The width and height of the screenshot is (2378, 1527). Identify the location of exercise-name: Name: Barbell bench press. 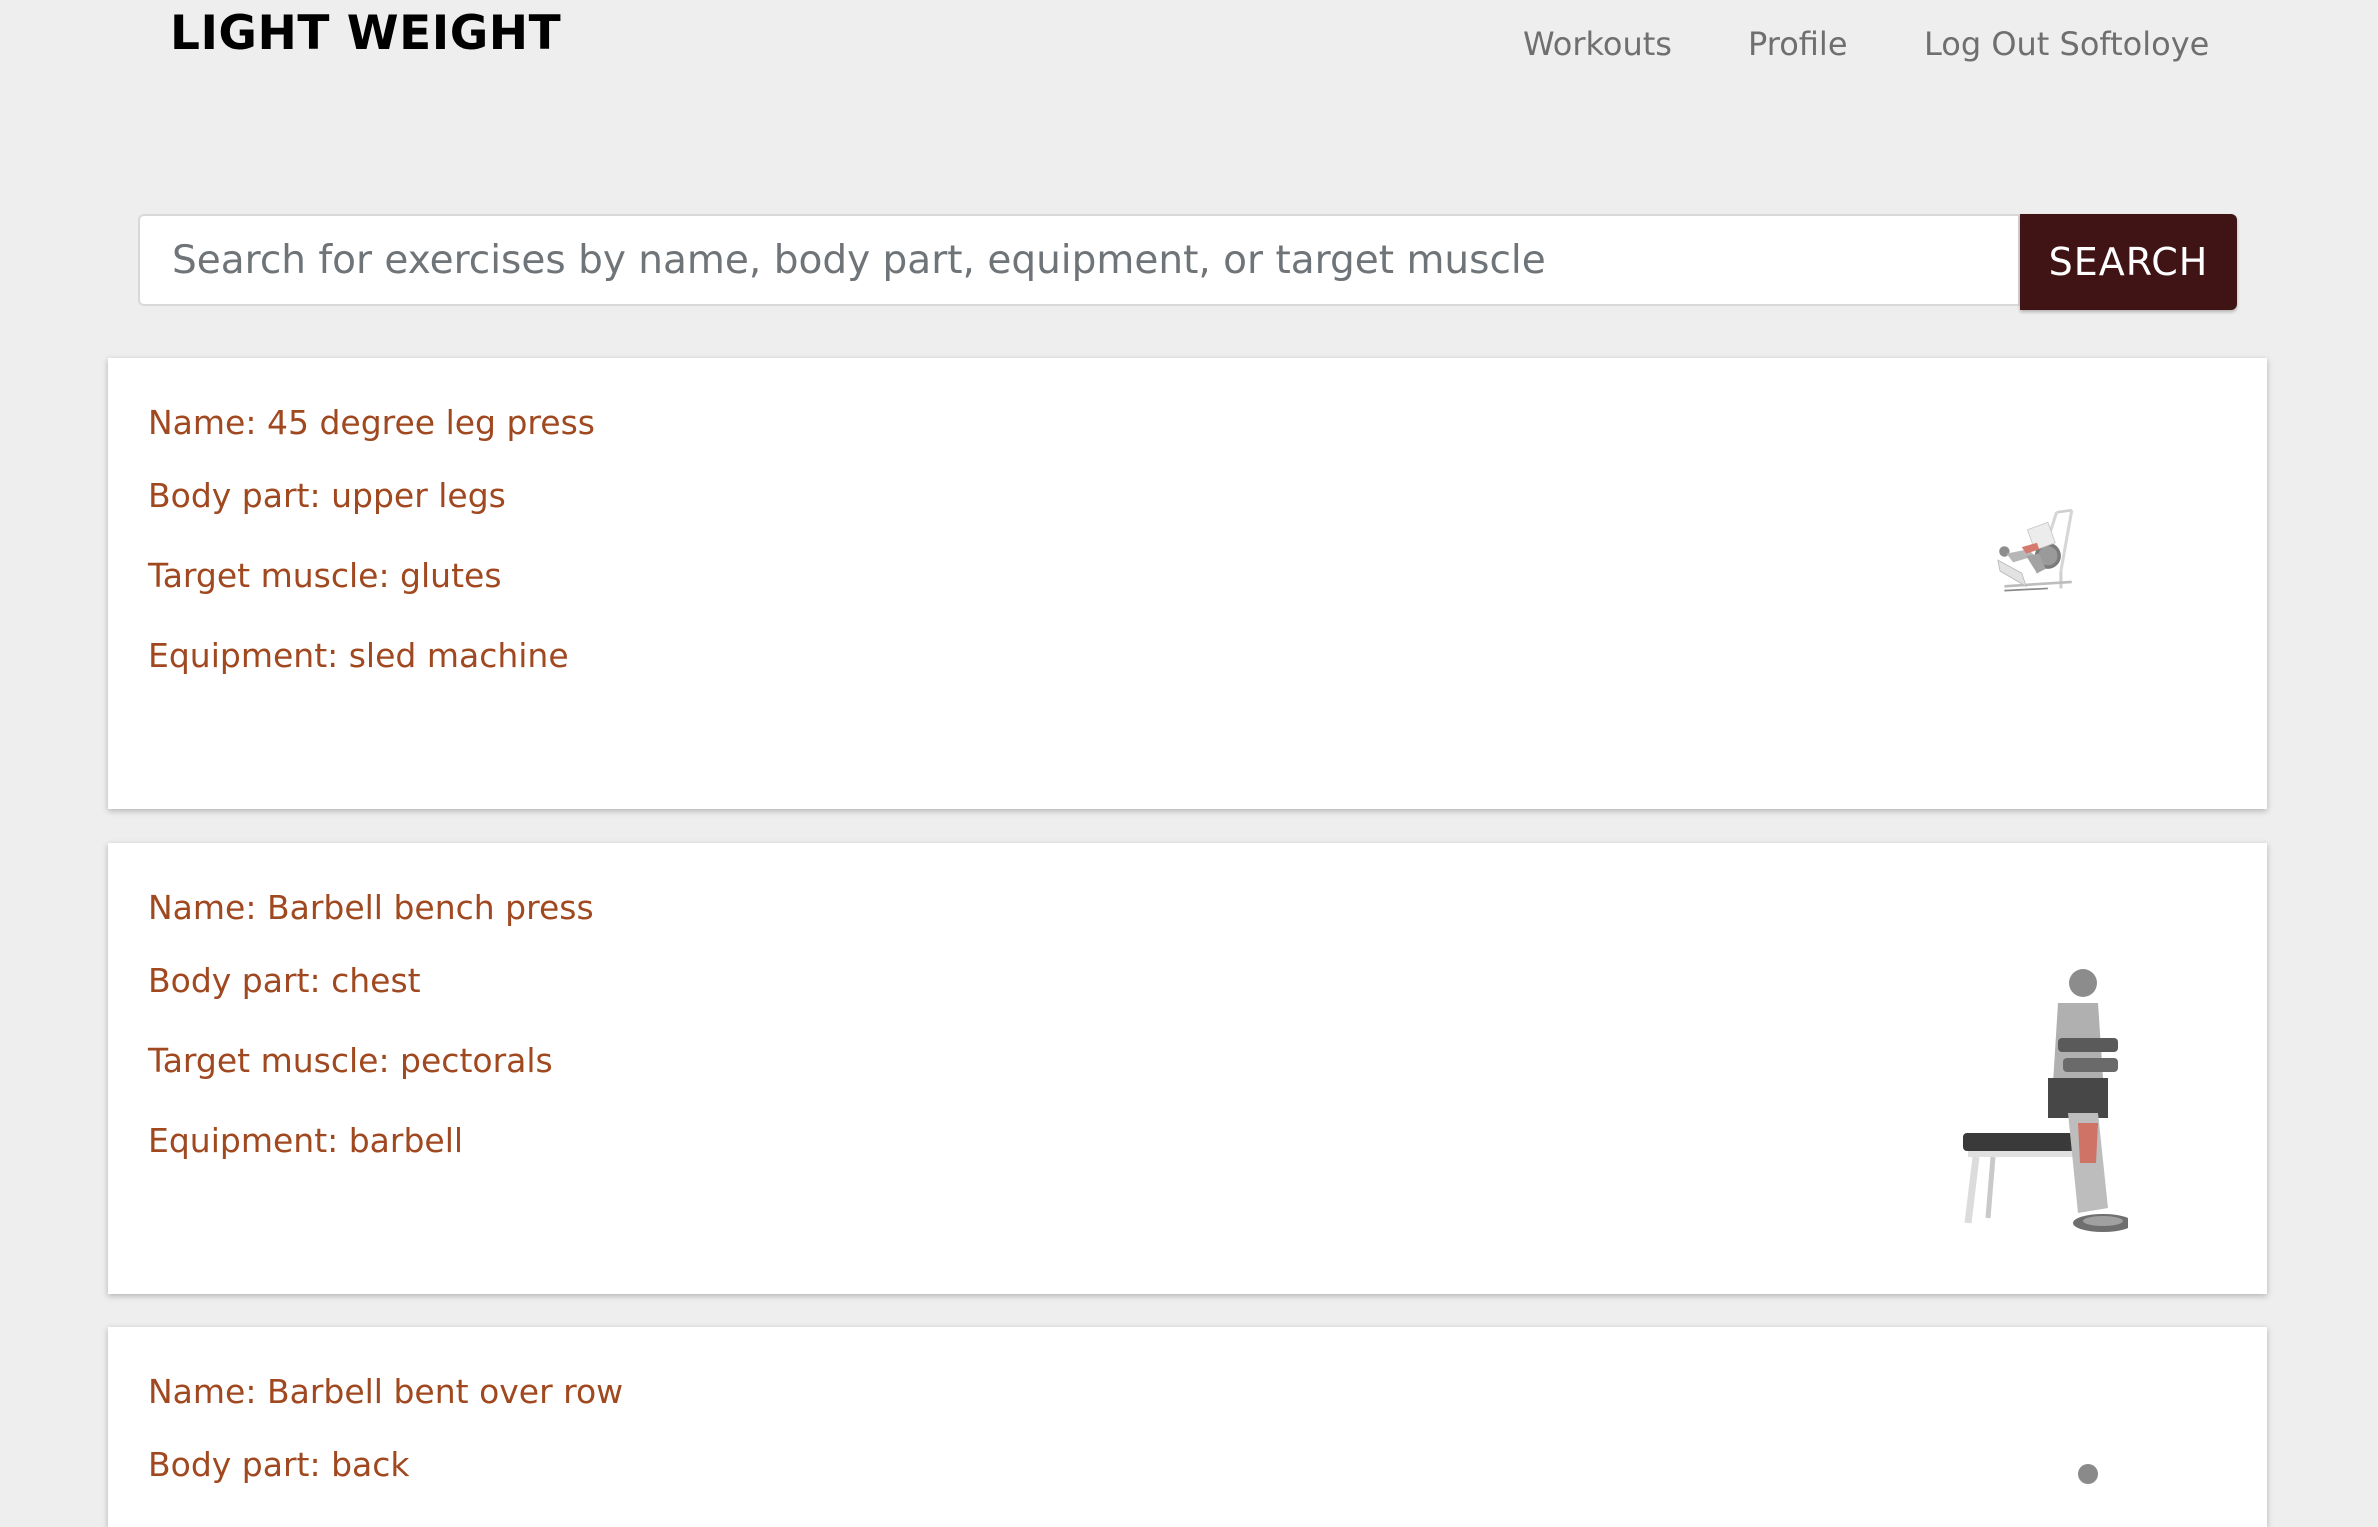
(371, 907).